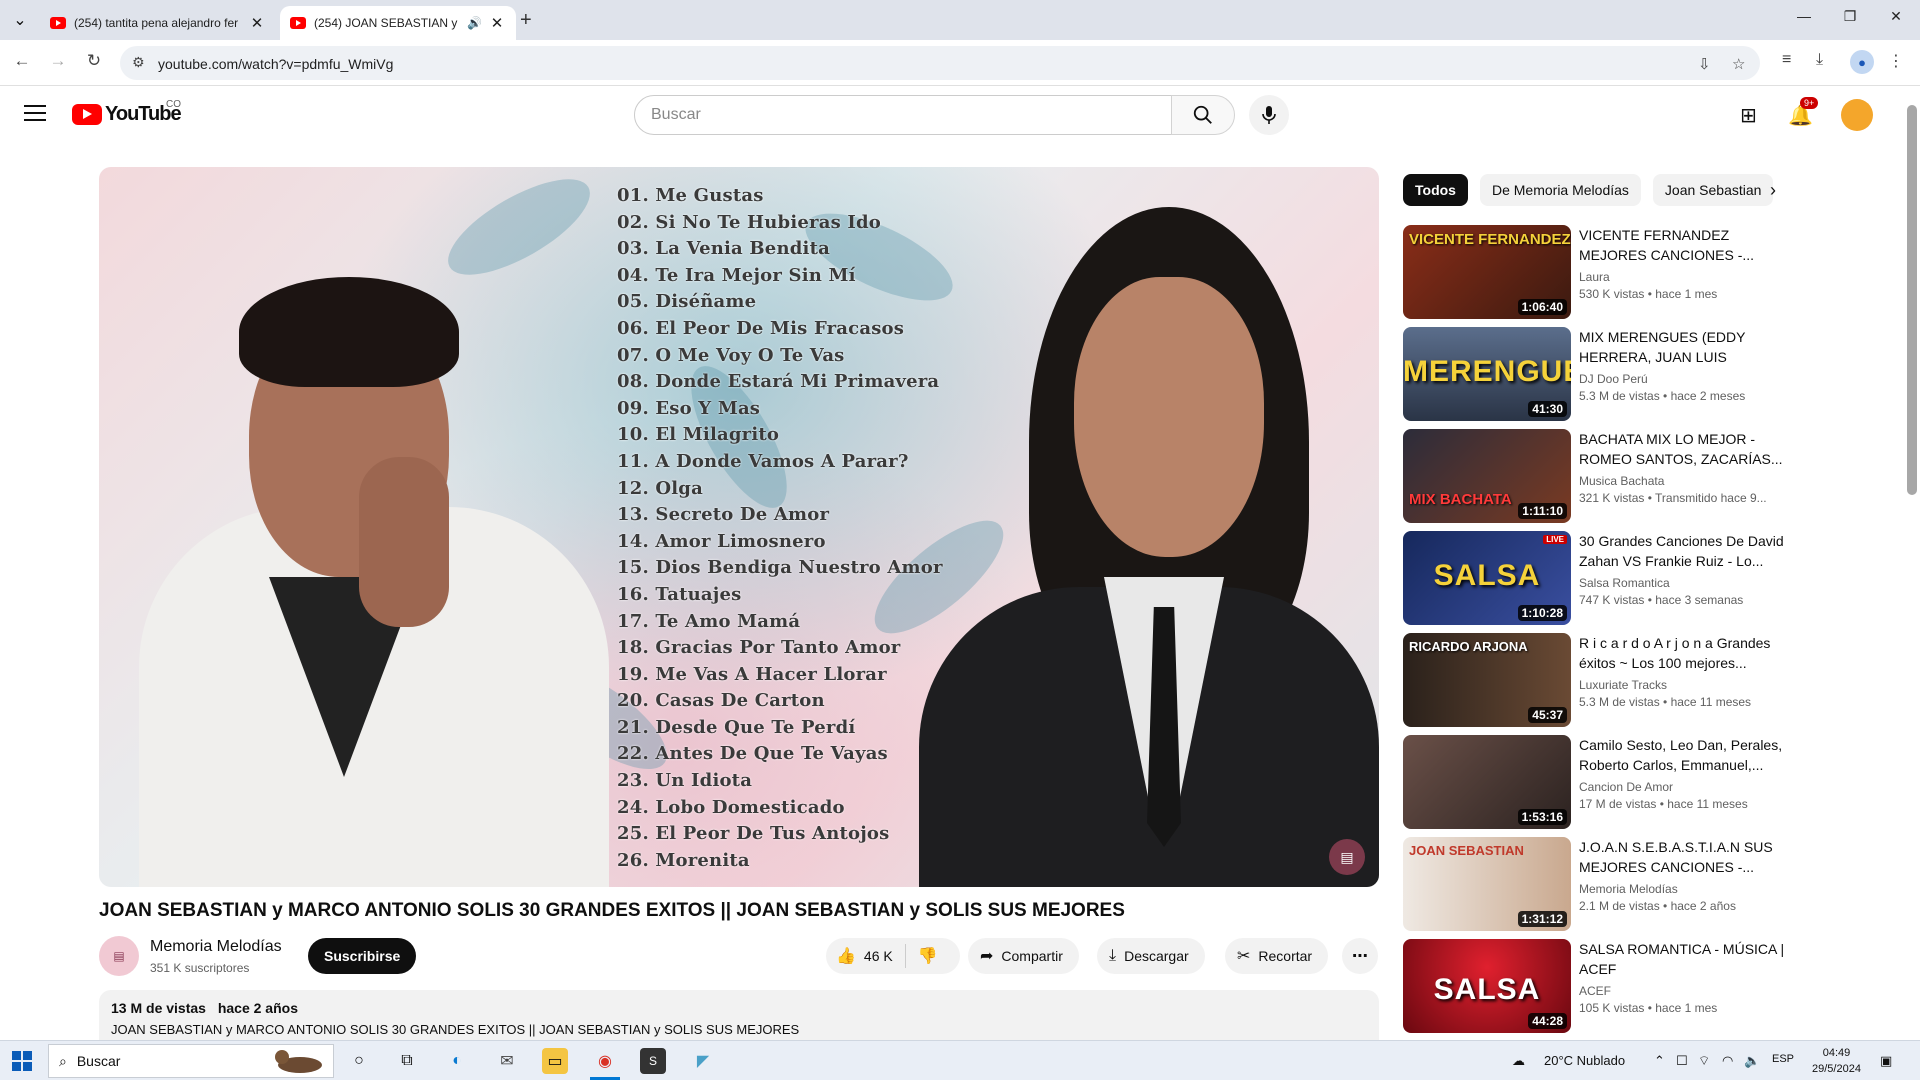 The image size is (1920, 1080). I want to click on address-bar: ⚙ youtube.com/watch?v=pdmfu_WmiVg ⇩ ☆, so click(940, 63).